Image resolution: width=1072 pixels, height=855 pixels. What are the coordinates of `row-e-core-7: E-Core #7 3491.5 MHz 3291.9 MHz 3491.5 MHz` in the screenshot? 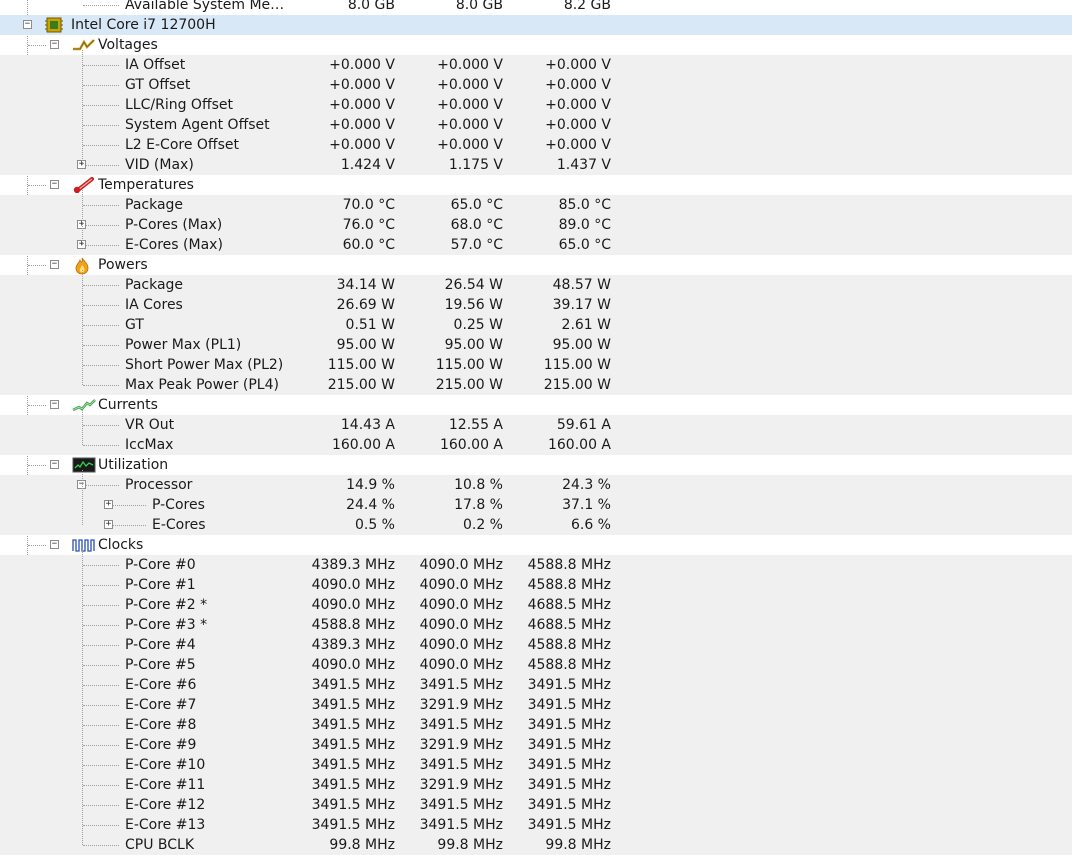 It's located at (536, 705).